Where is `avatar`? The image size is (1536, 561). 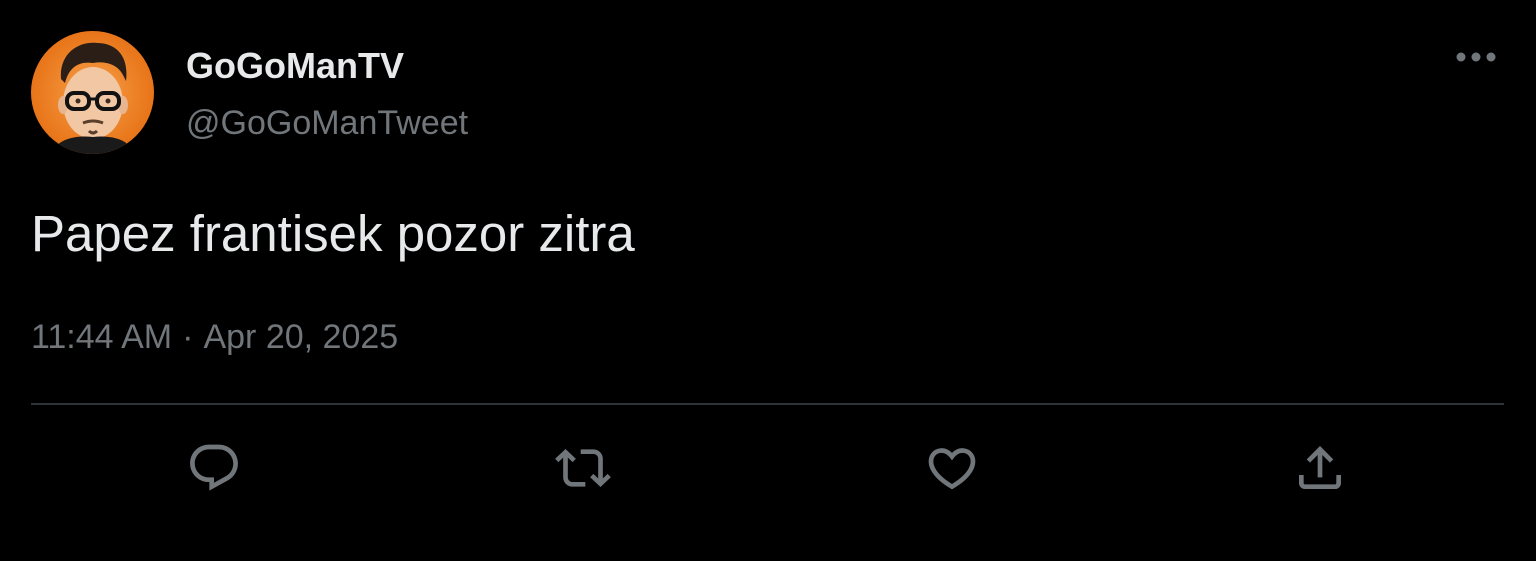 avatar is located at coordinates (92, 92).